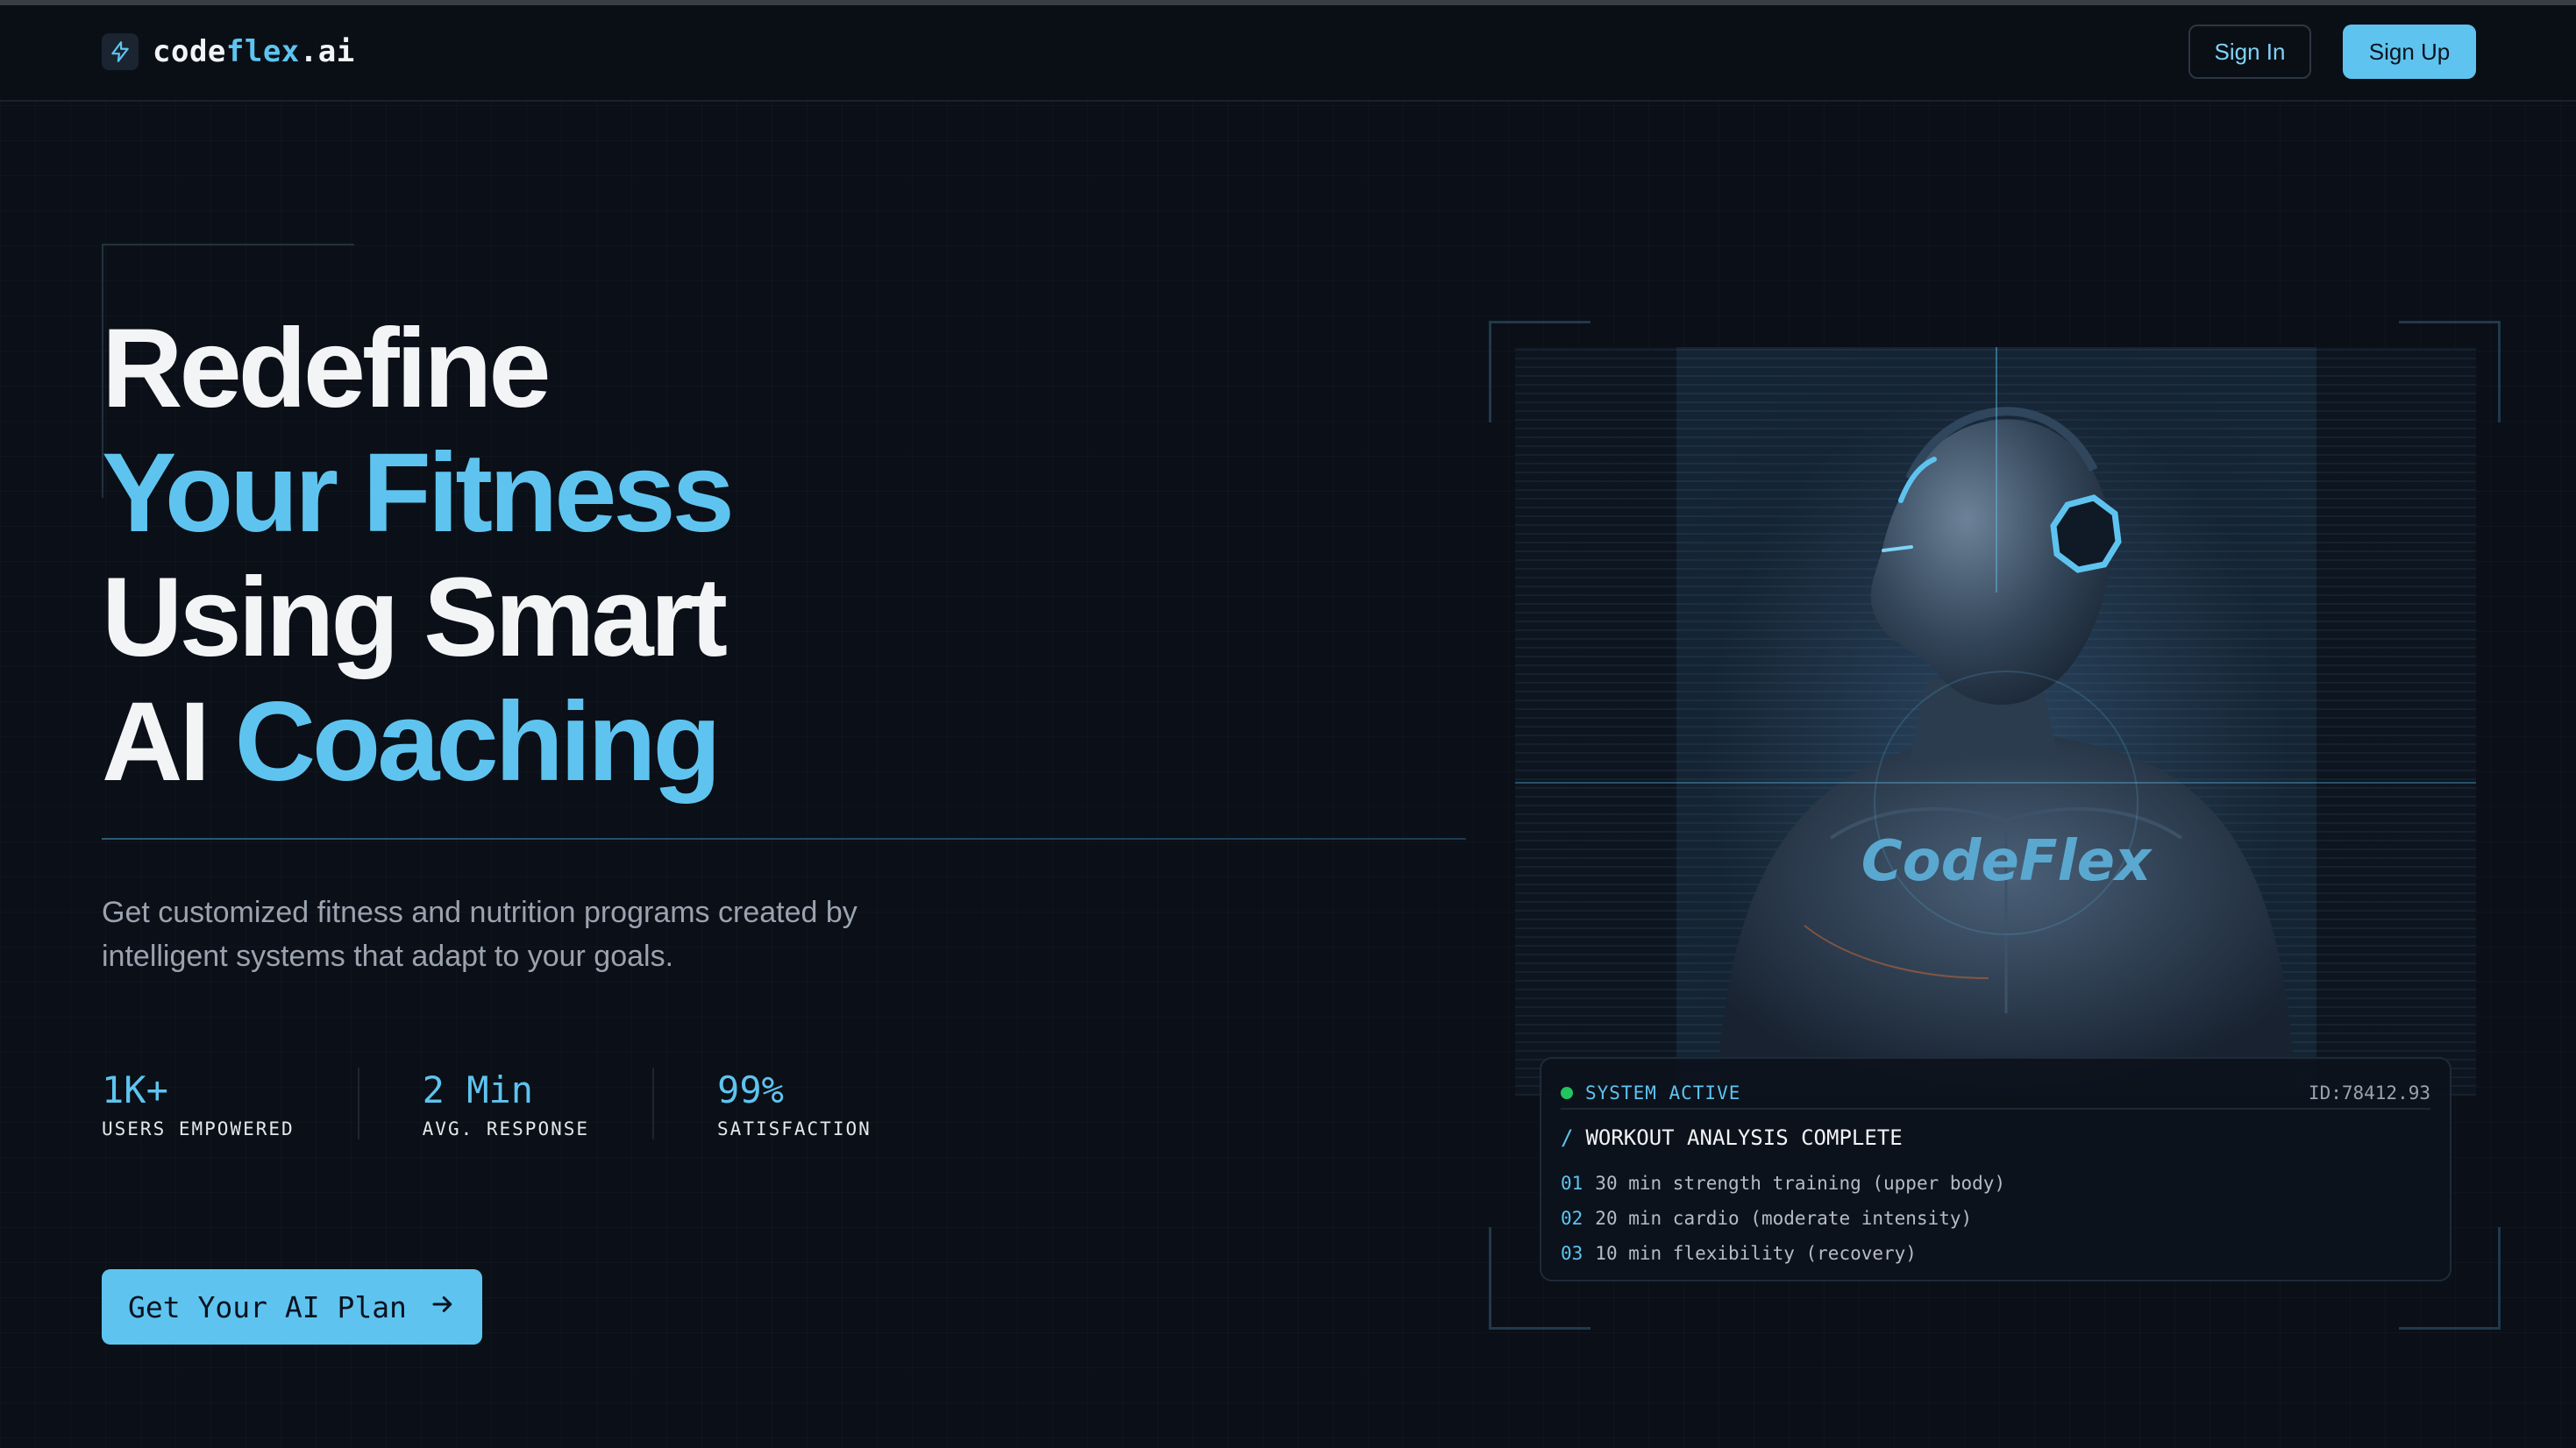  I want to click on get-ai-plan-button: Get Your AI Plan, so click(292, 1307).